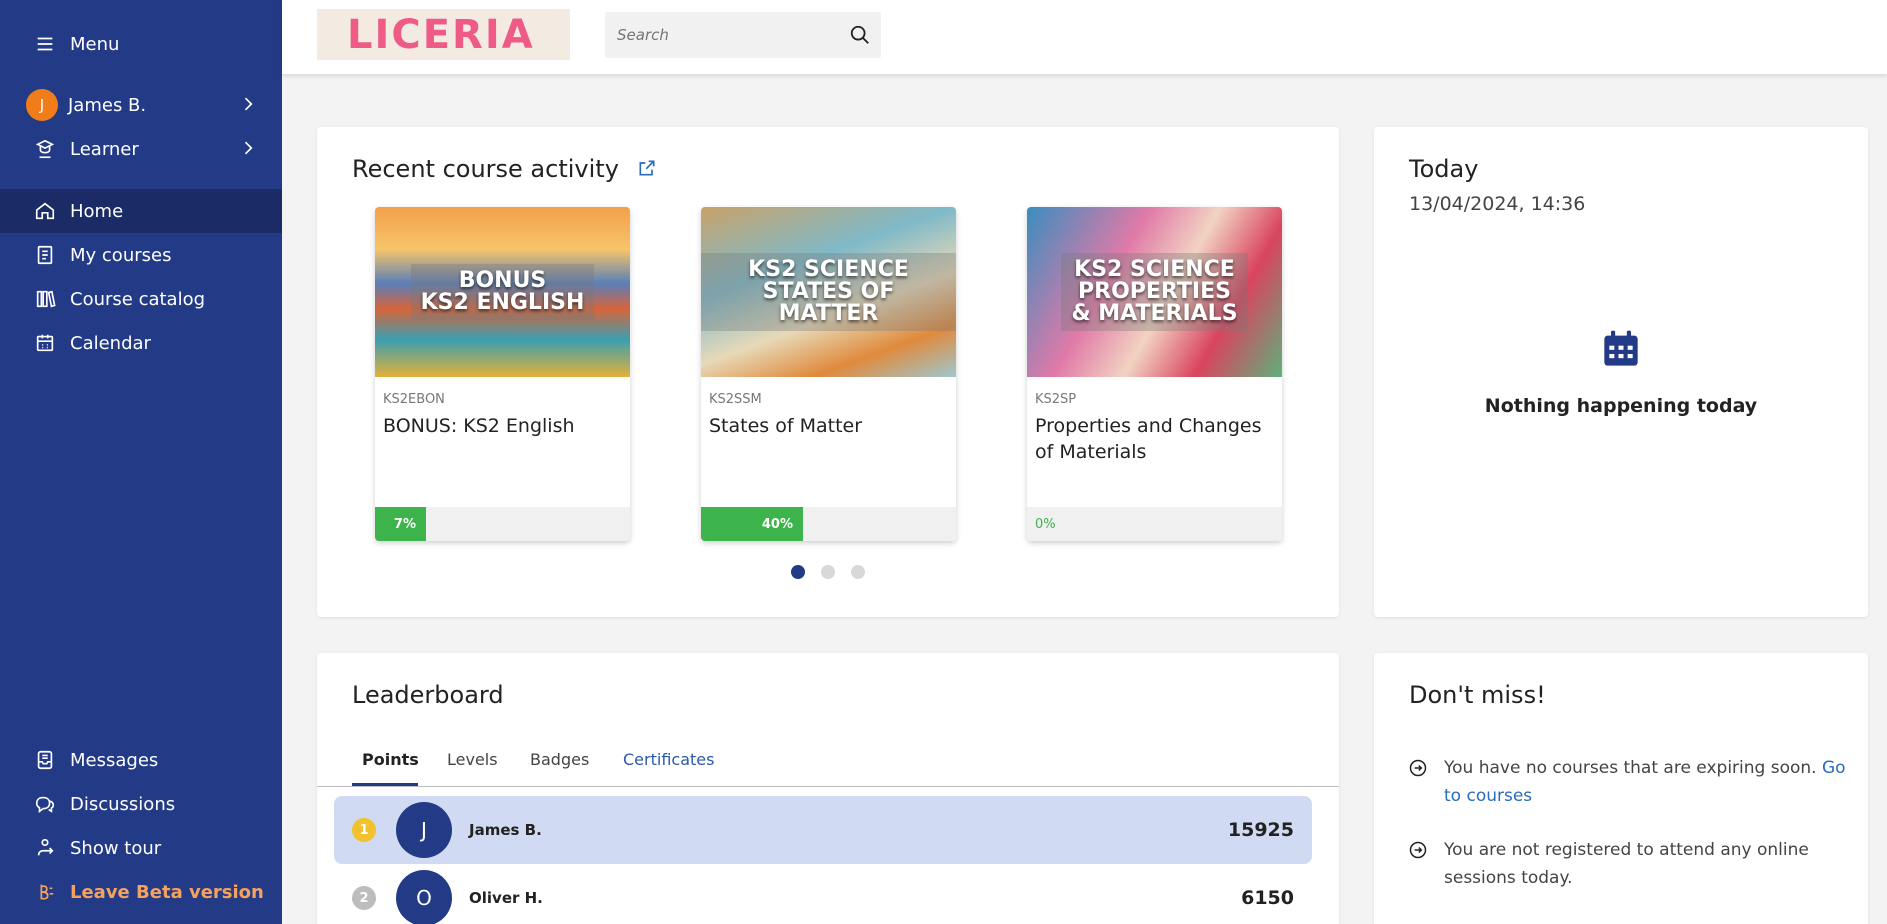 The image size is (1887, 924). What do you see at coordinates (506, 898) in the screenshot?
I see `leaderboard-name: Oliver H.` at bounding box center [506, 898].